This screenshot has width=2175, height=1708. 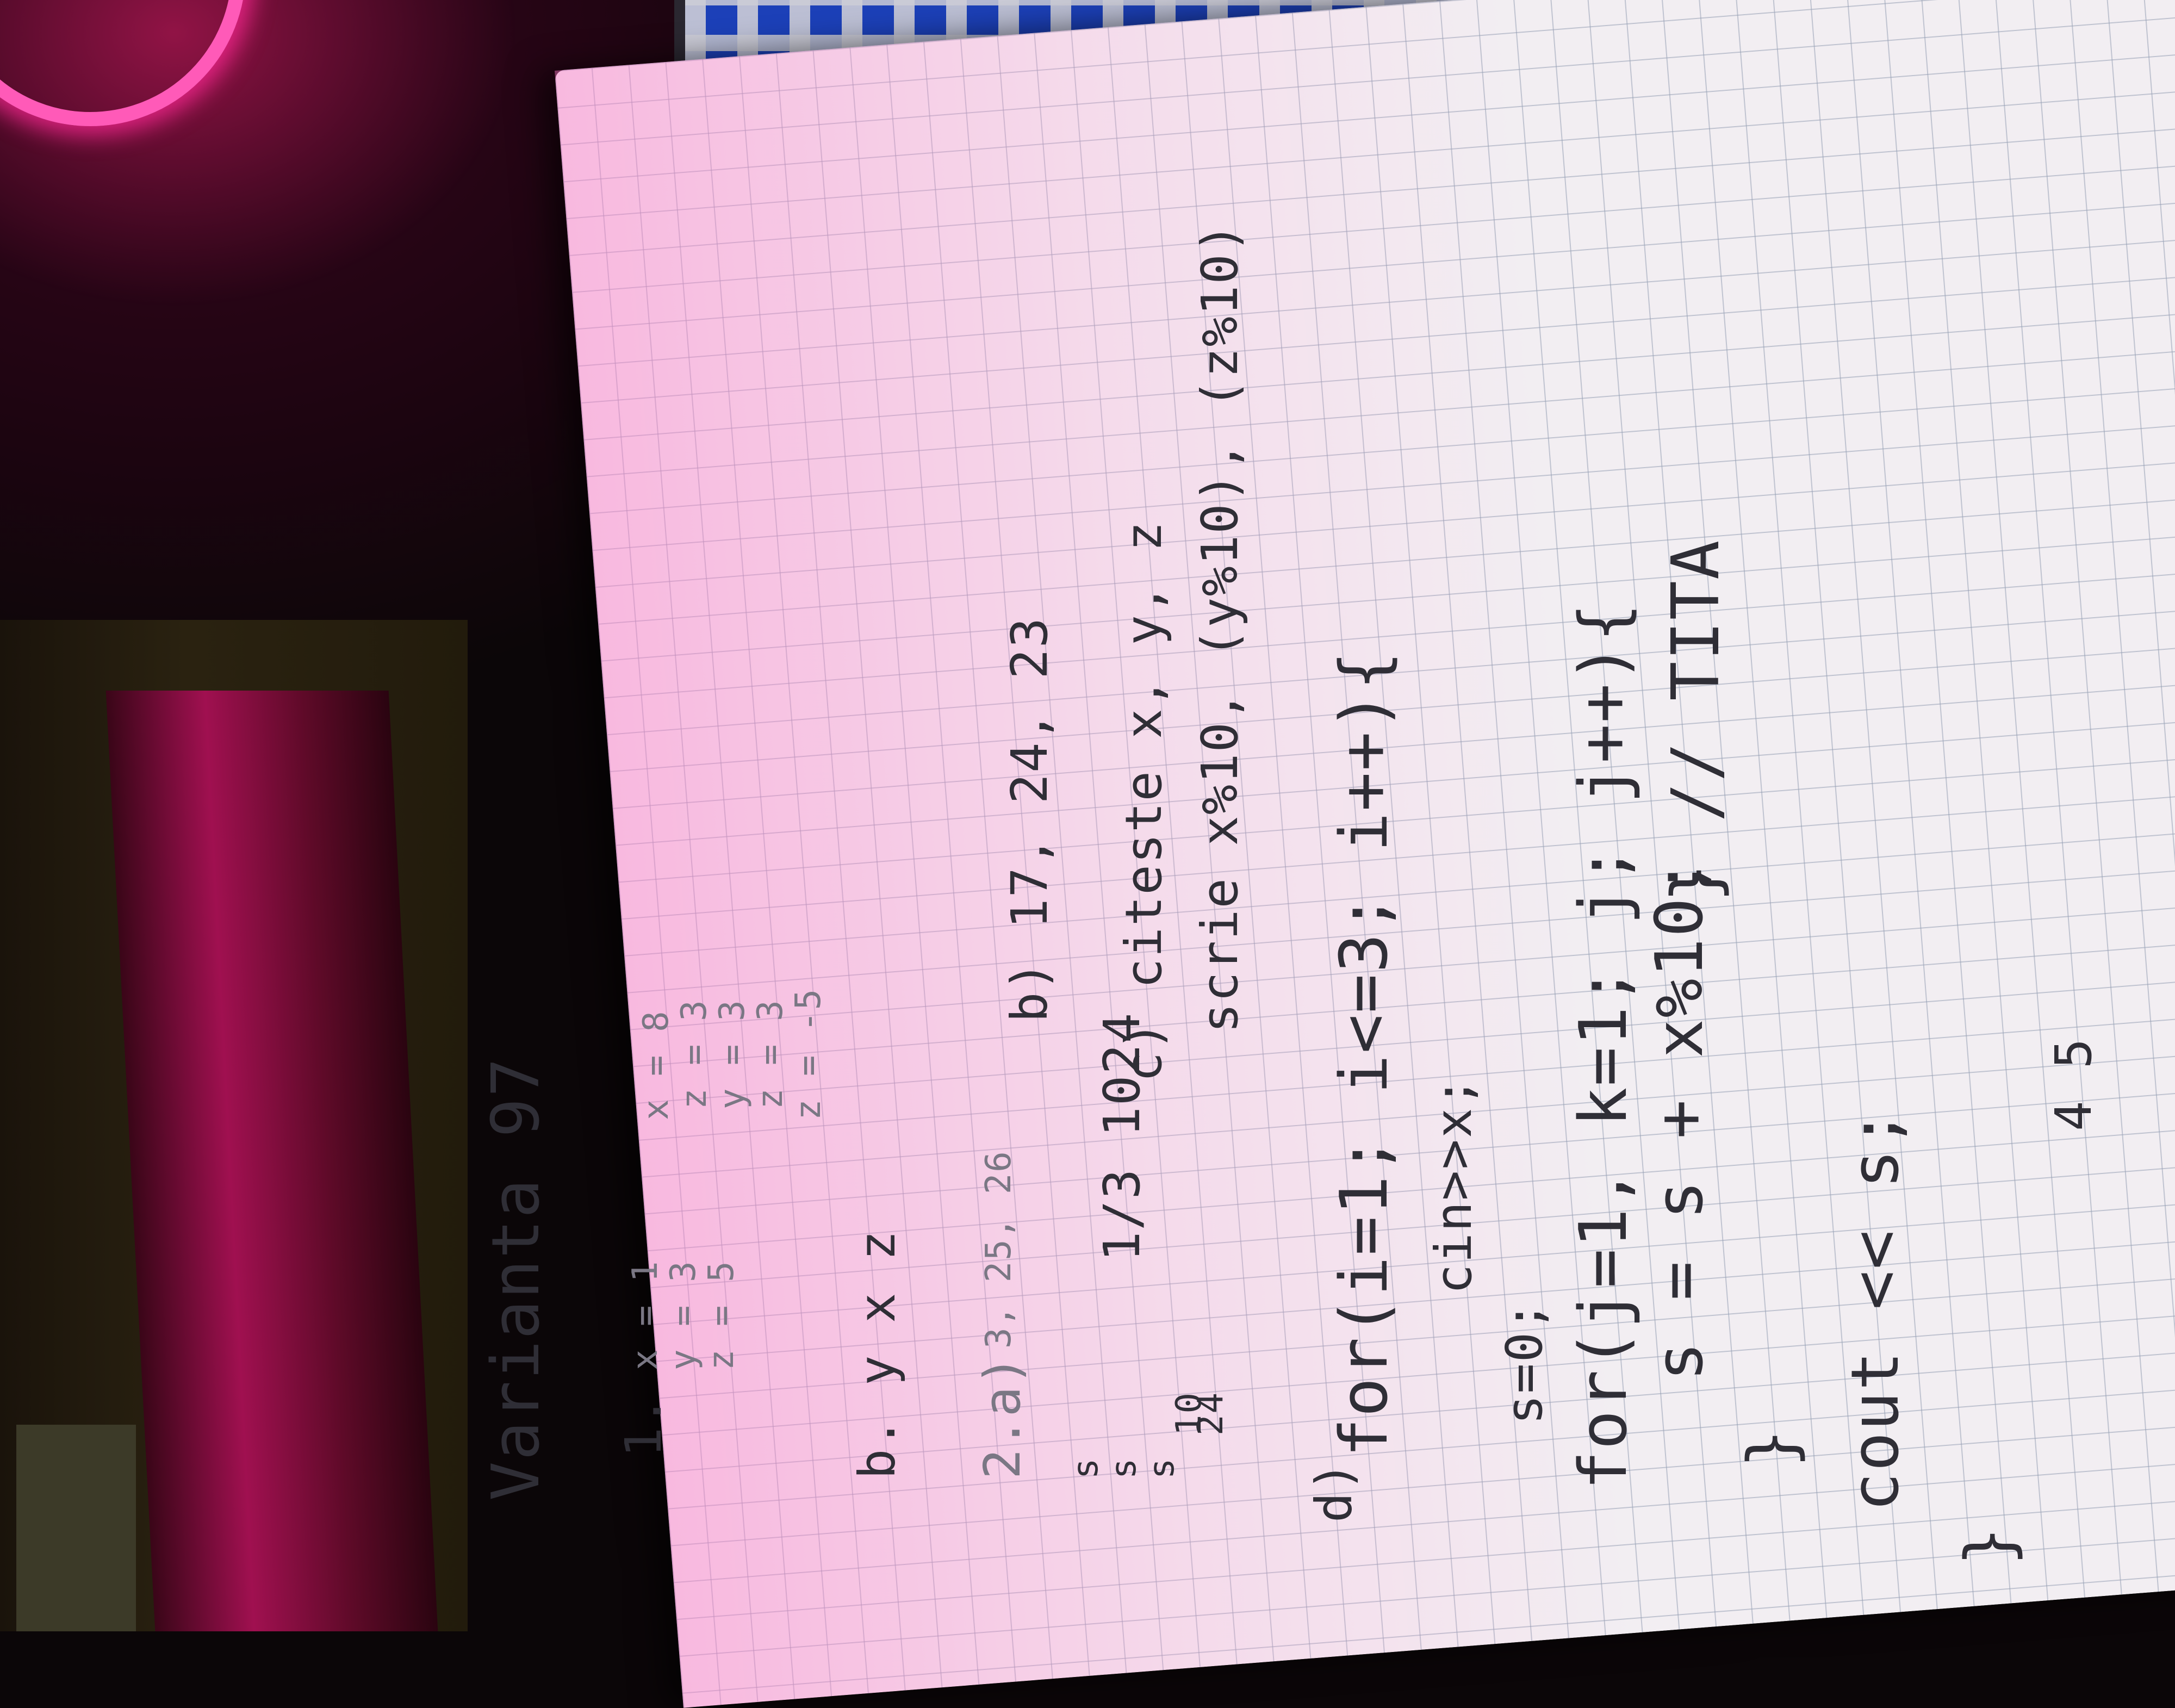 What do you see at coordinates (1086, 1468) in the screenshot?
I see `ex2-trace-s1: s` at bounding box center [1086, 1468].